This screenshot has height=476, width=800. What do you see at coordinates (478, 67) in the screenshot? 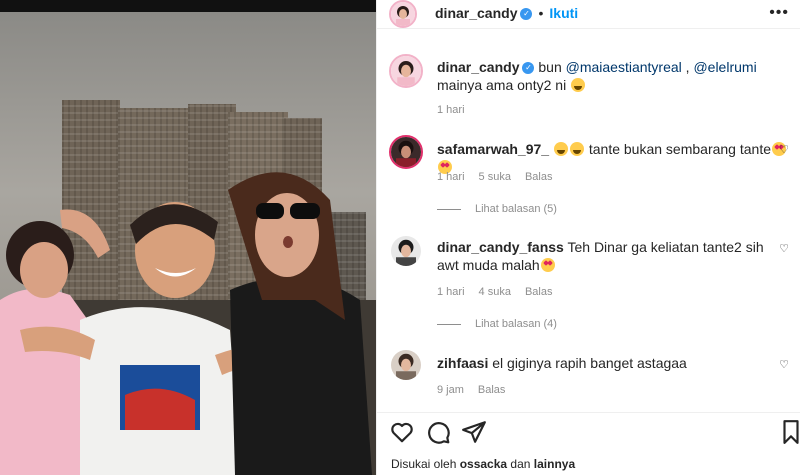
I see `caption-author: dinar_candy` at bounding box center [478, 67].